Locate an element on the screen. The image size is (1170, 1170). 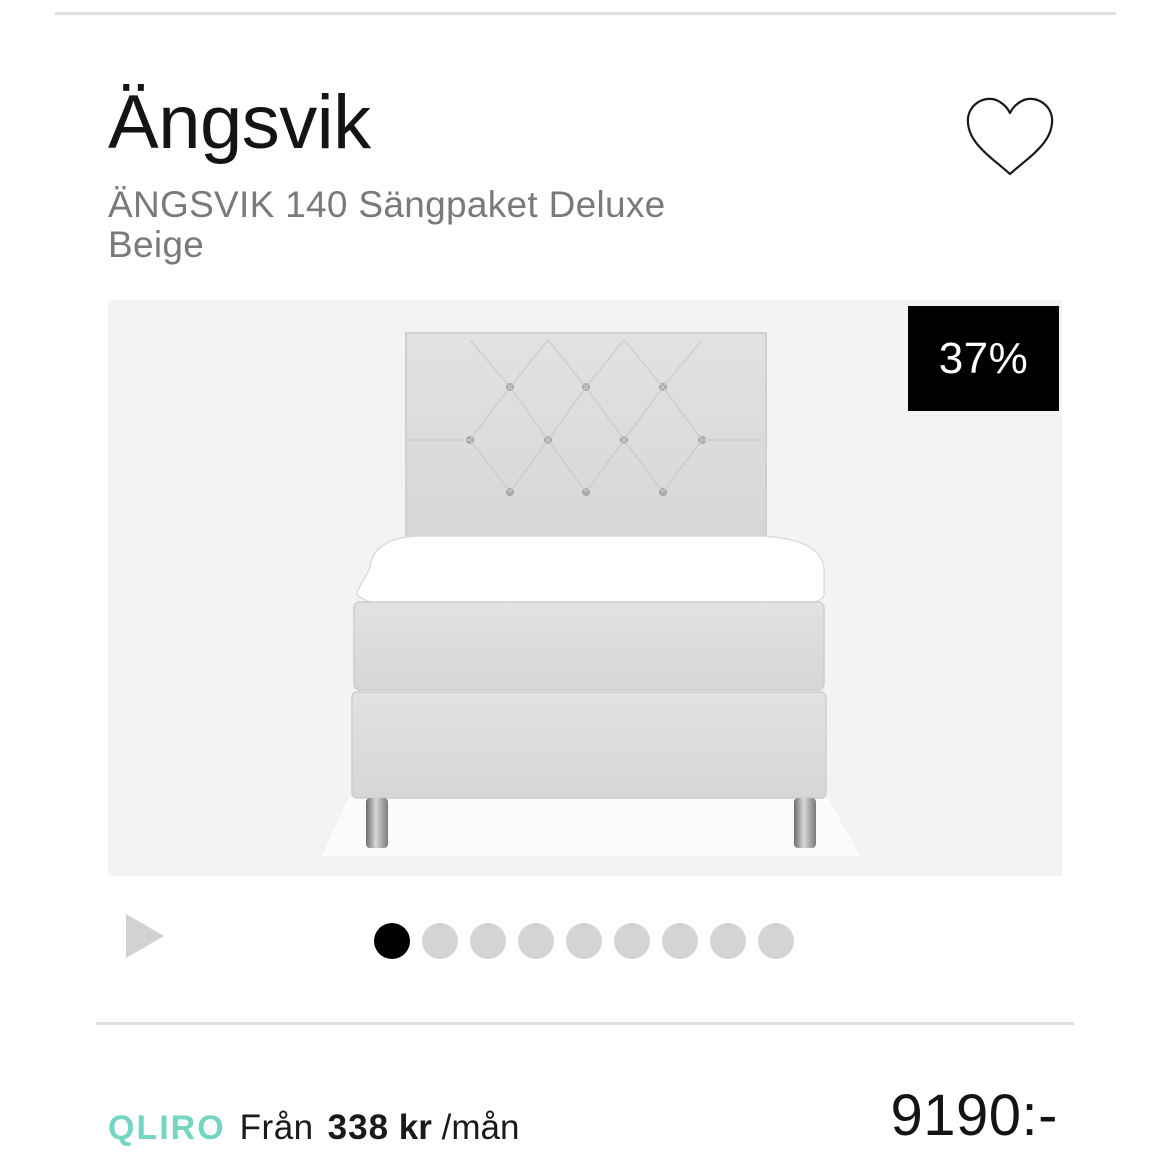
pagination-dot-active is located at coordinates (392, 941).